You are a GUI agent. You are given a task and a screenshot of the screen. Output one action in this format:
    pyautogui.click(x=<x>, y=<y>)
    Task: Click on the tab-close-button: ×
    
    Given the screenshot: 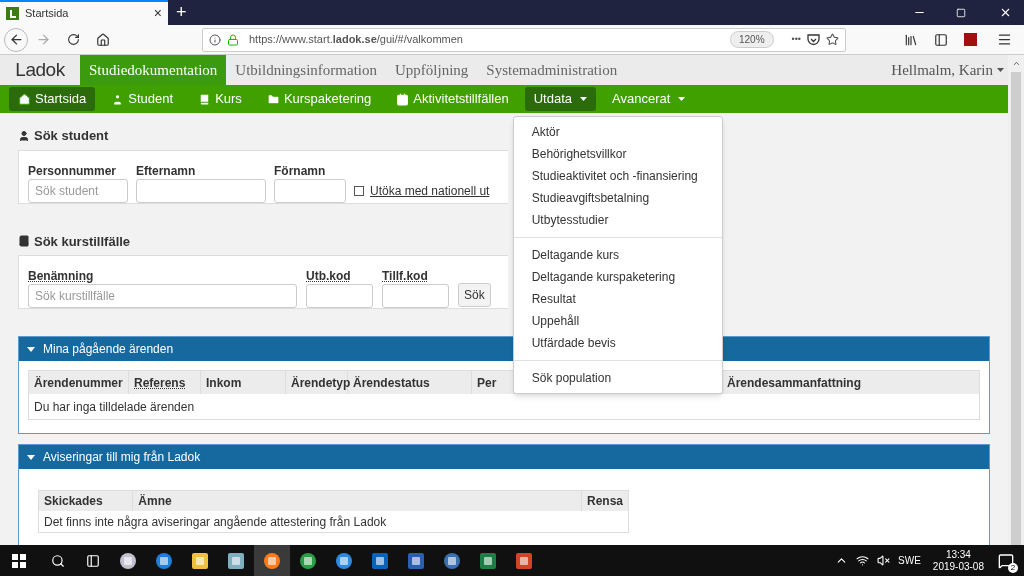 What is the action you would take?
    pyautogui.click(x=157, y=13)
    